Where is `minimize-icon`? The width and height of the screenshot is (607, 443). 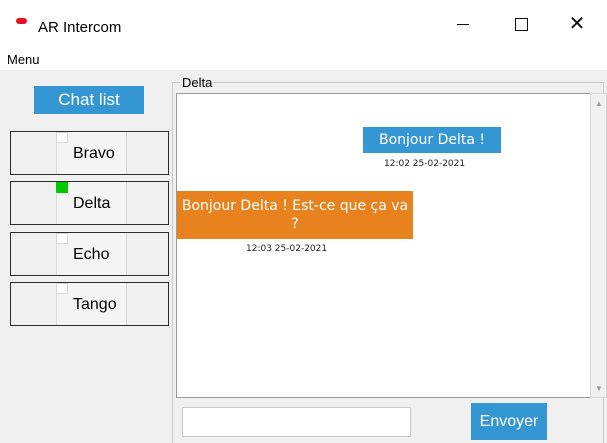
minimize-icon is located at coordinates (463, 24).